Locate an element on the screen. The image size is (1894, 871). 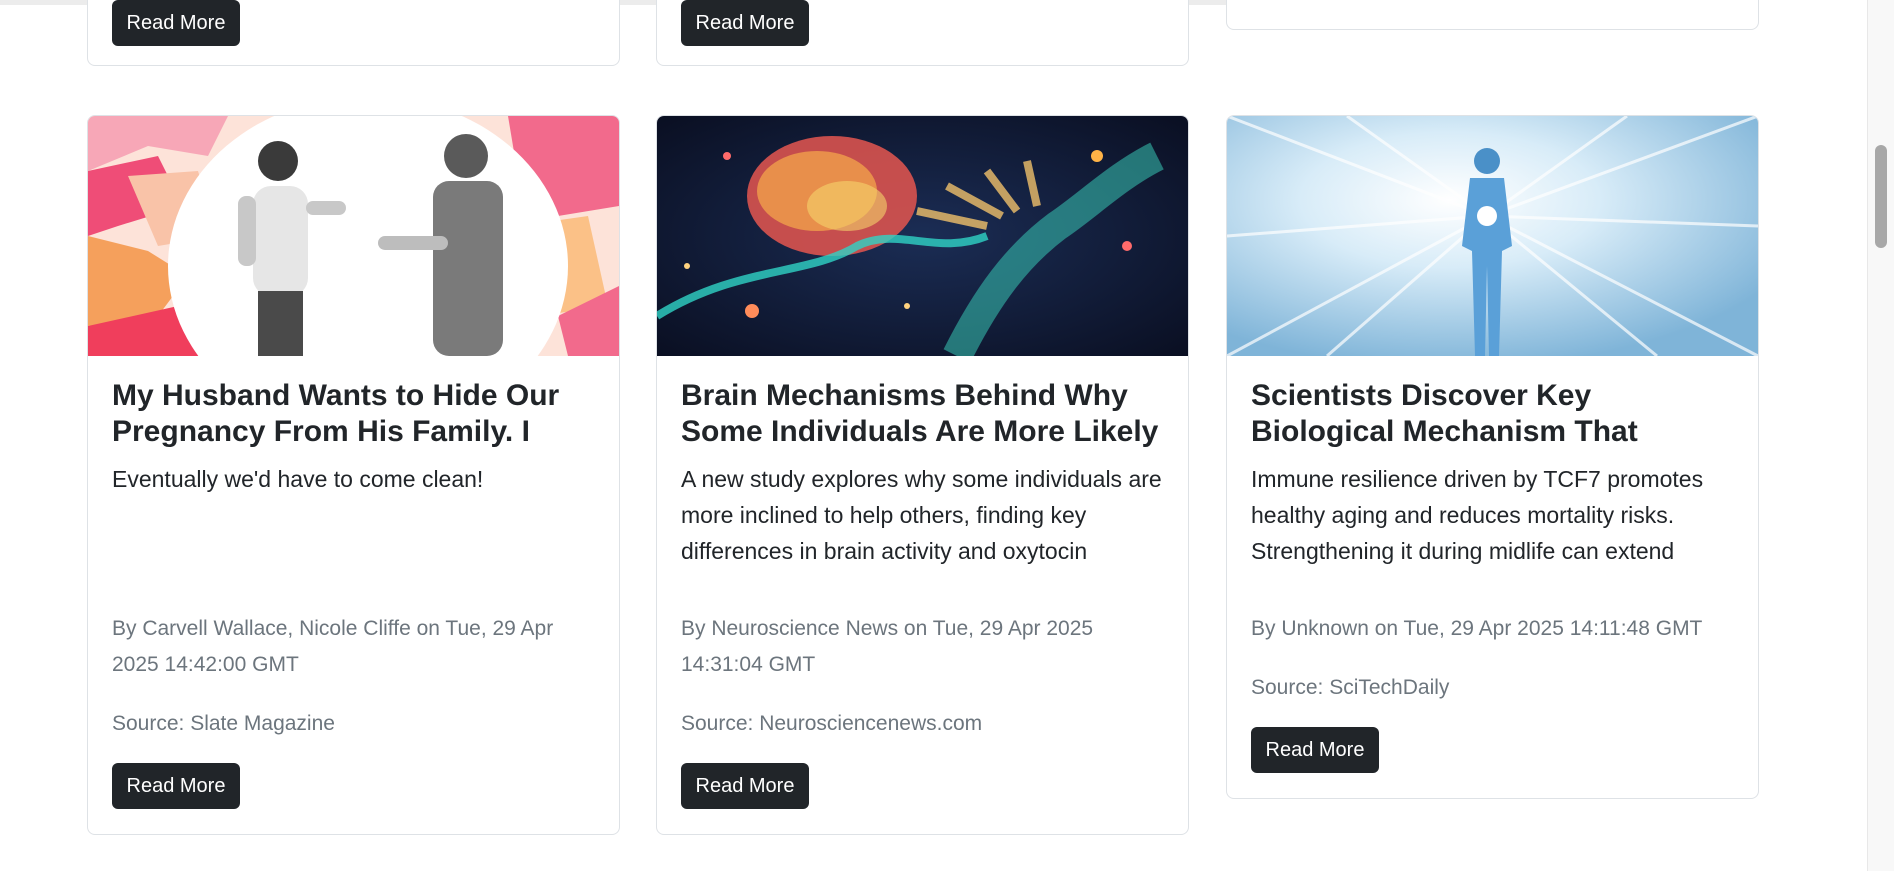
page-scrollbar is located at coordinates (1880, 435).